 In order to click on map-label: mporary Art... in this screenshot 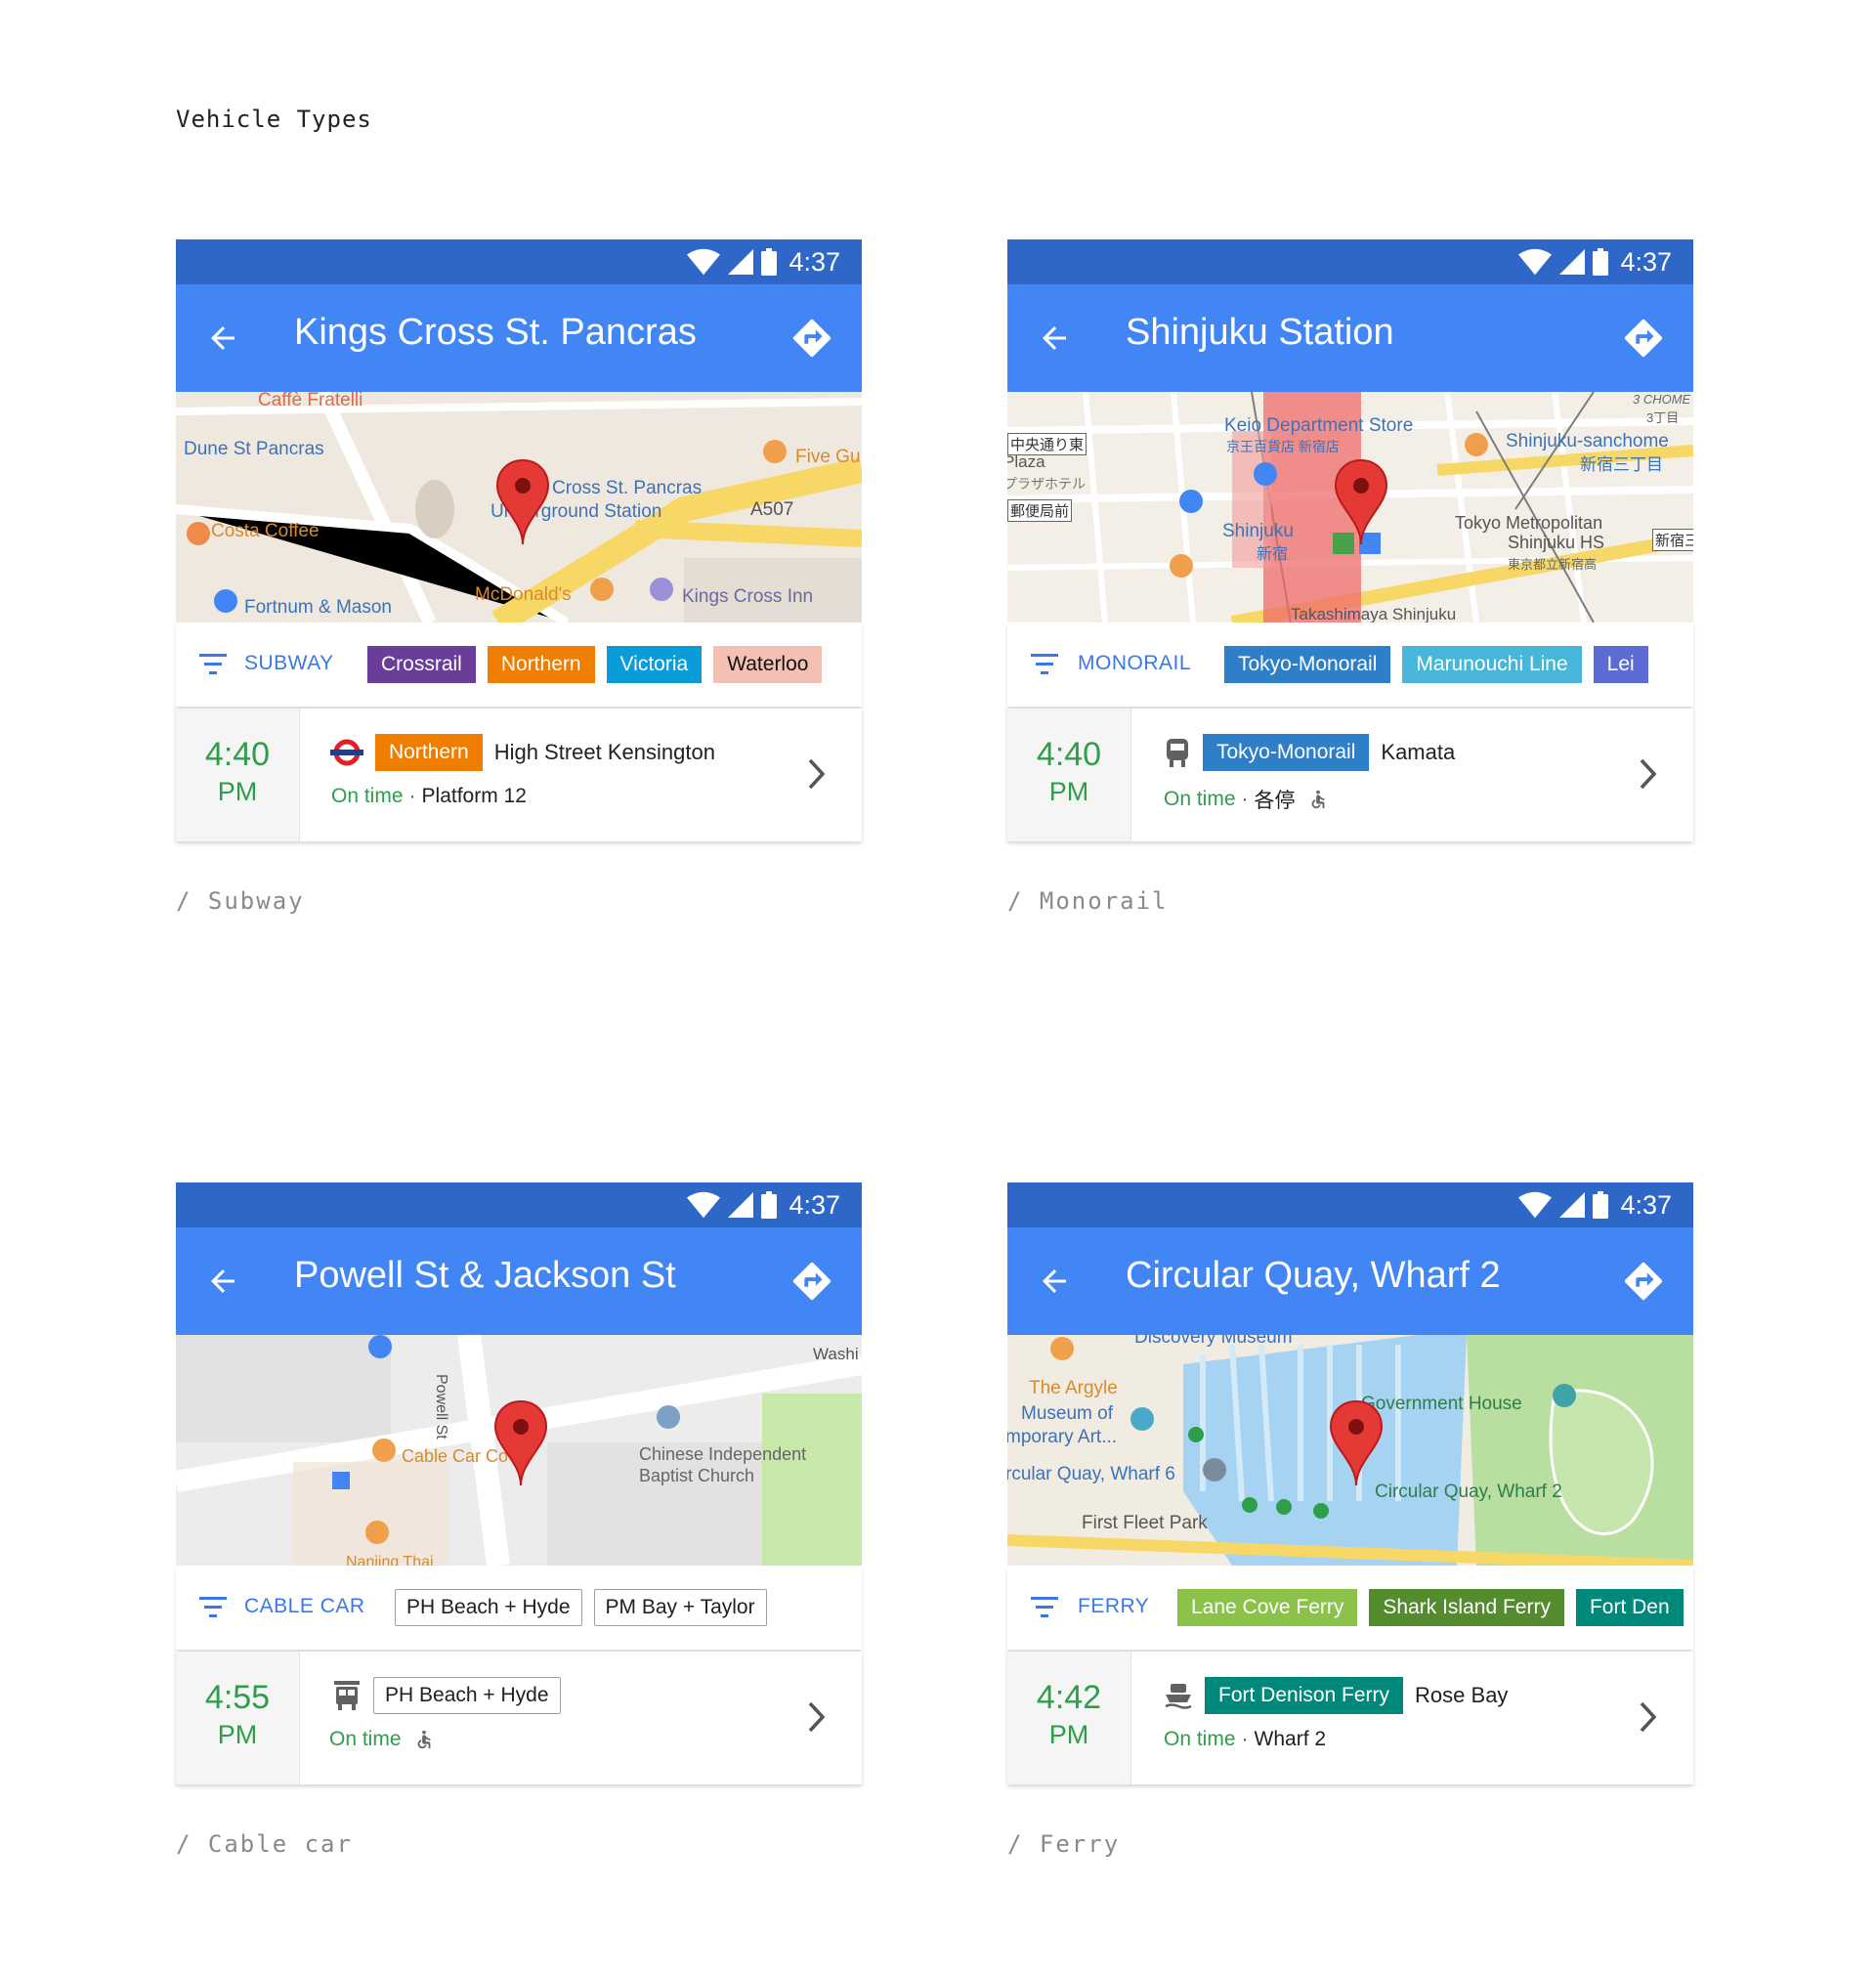, I will do `click(1062, 1437)`.